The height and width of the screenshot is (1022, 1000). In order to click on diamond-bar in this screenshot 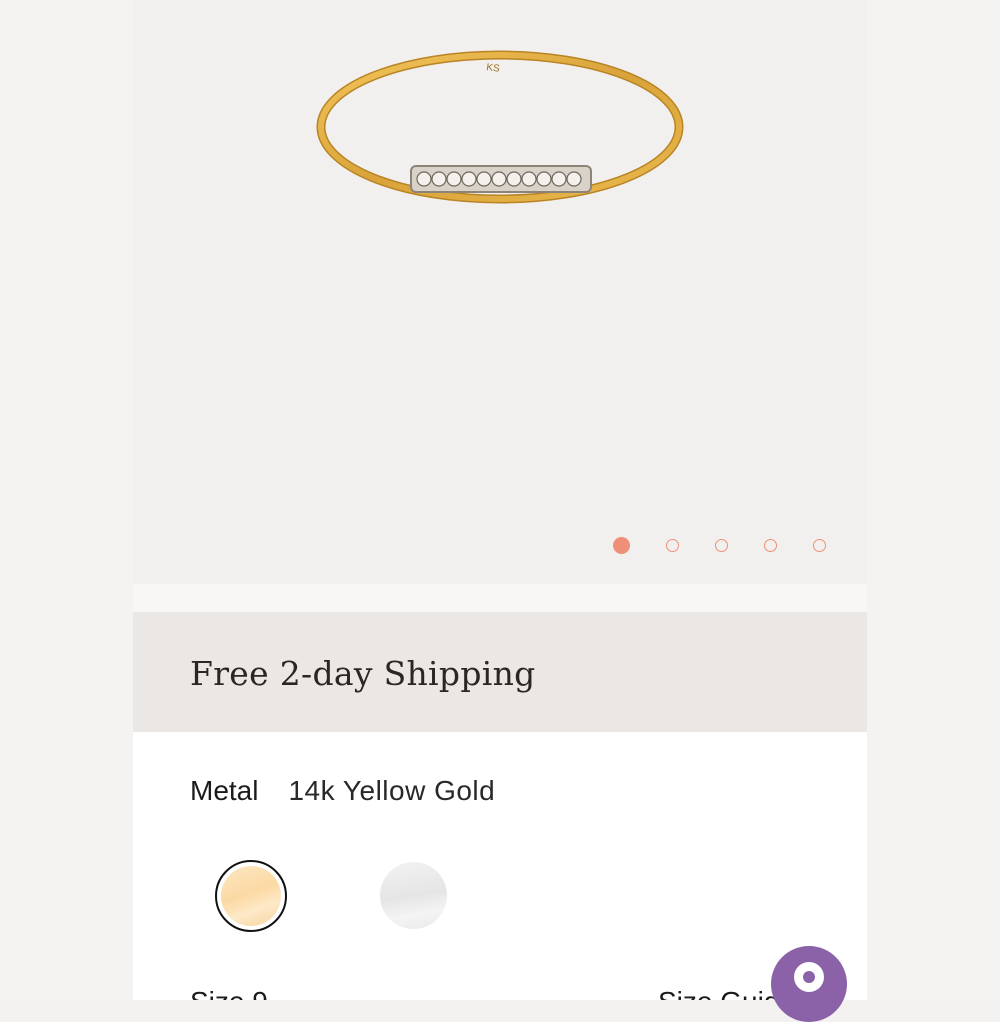, I will do `click(501, 179)`.